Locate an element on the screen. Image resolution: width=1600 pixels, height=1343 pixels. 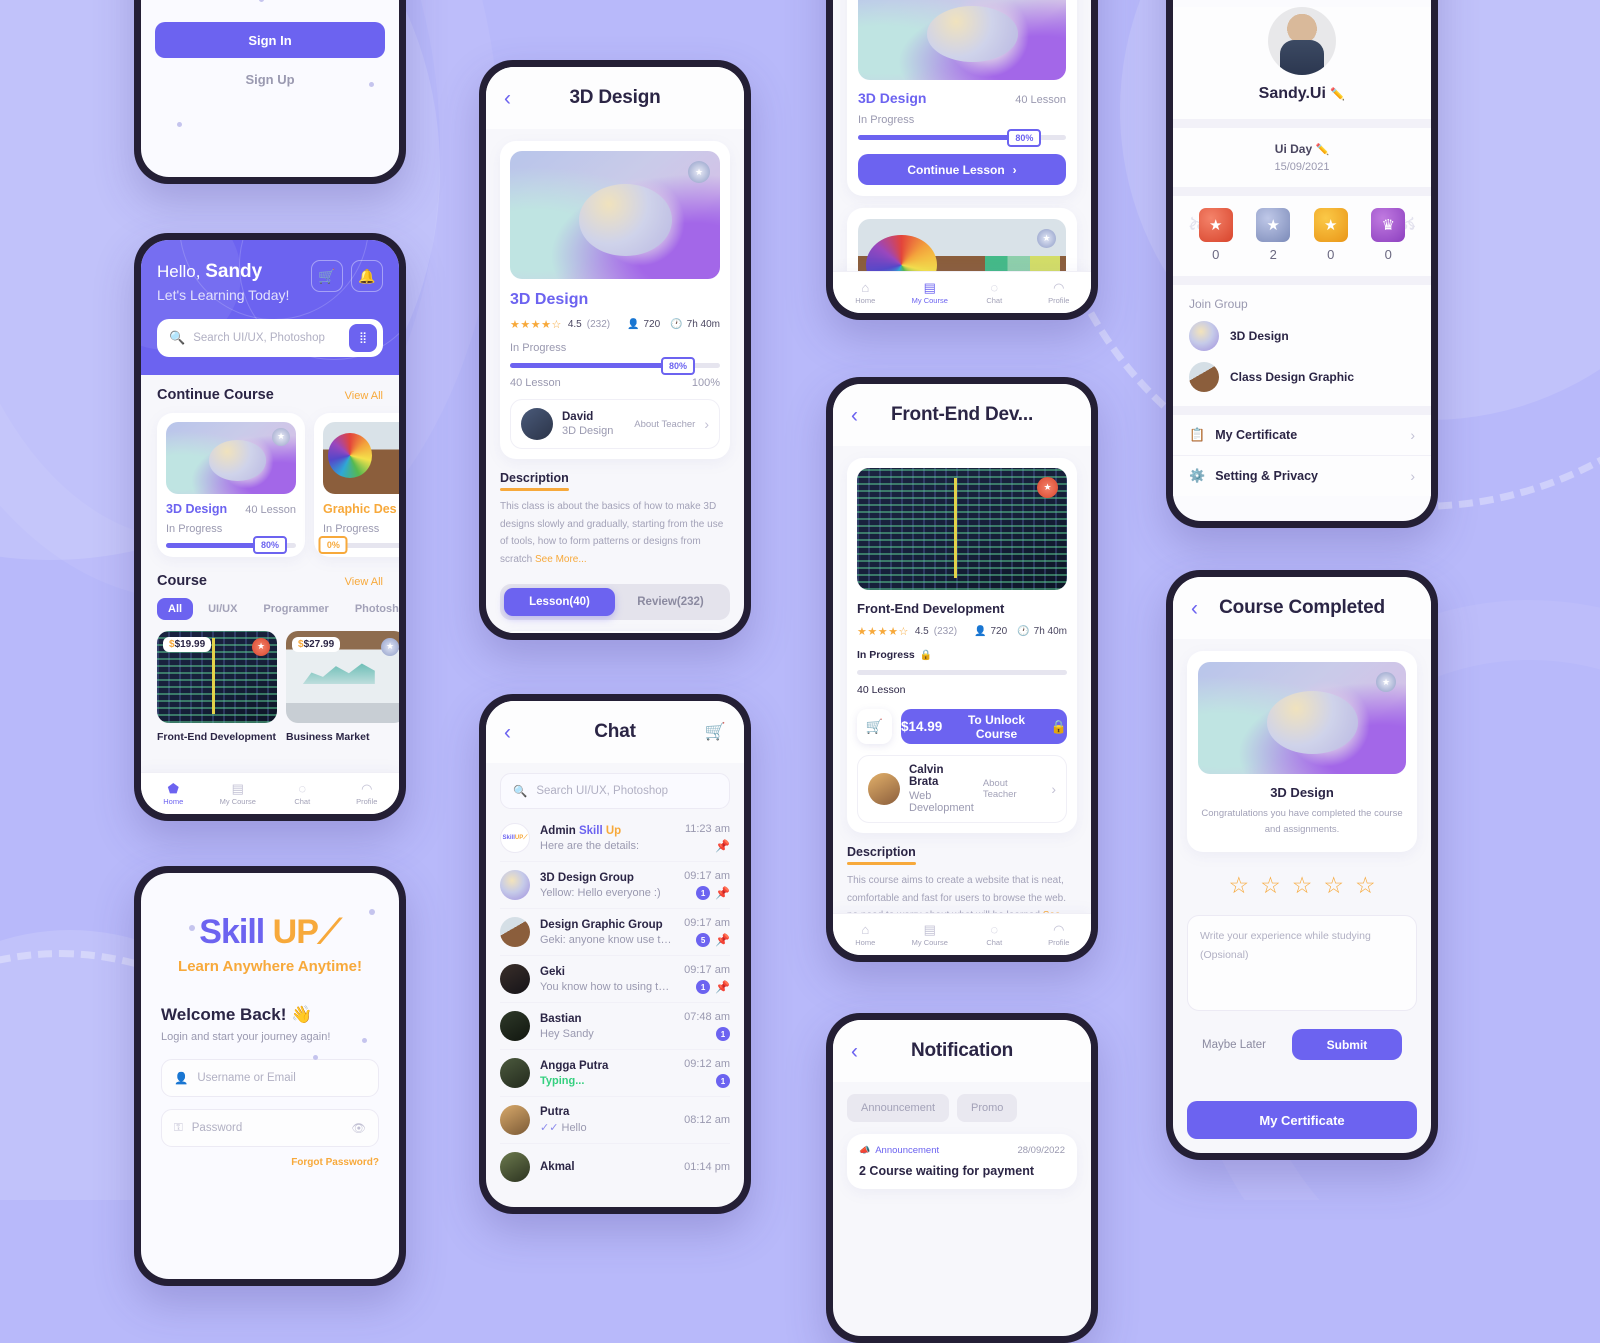
book-icon: ▤ is located at coordinates (929, 929).